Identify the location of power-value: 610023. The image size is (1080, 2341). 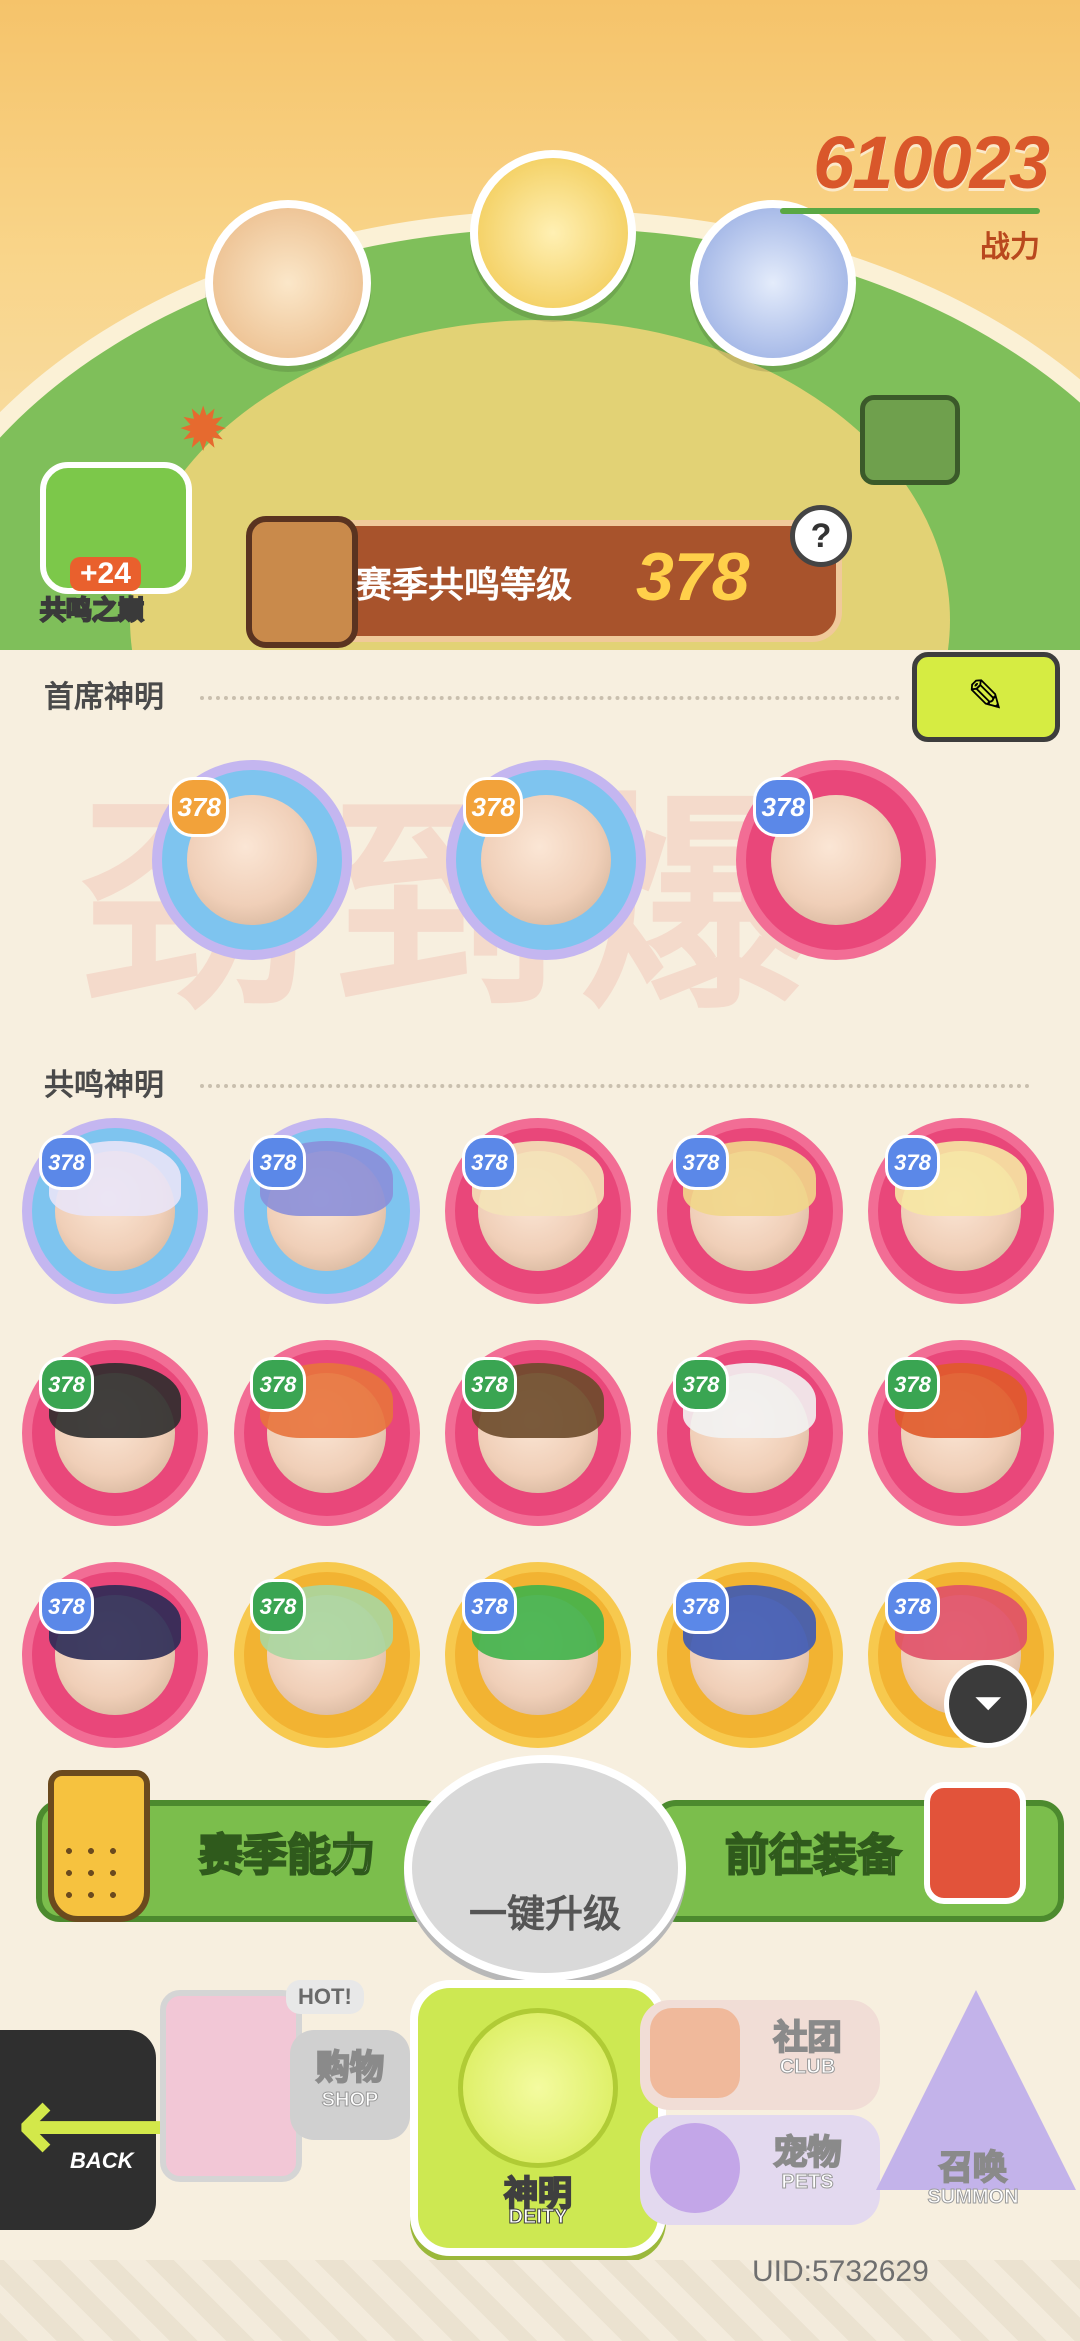
(931, 162).